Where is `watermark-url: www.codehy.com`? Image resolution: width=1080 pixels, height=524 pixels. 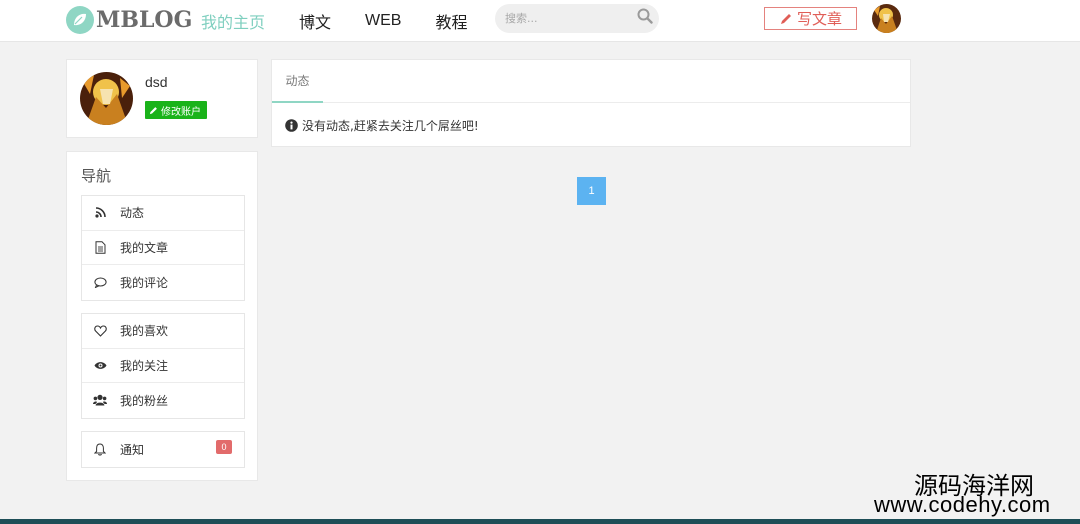 watermark-url: www.codehy.com is located at coordinates (962, 504).